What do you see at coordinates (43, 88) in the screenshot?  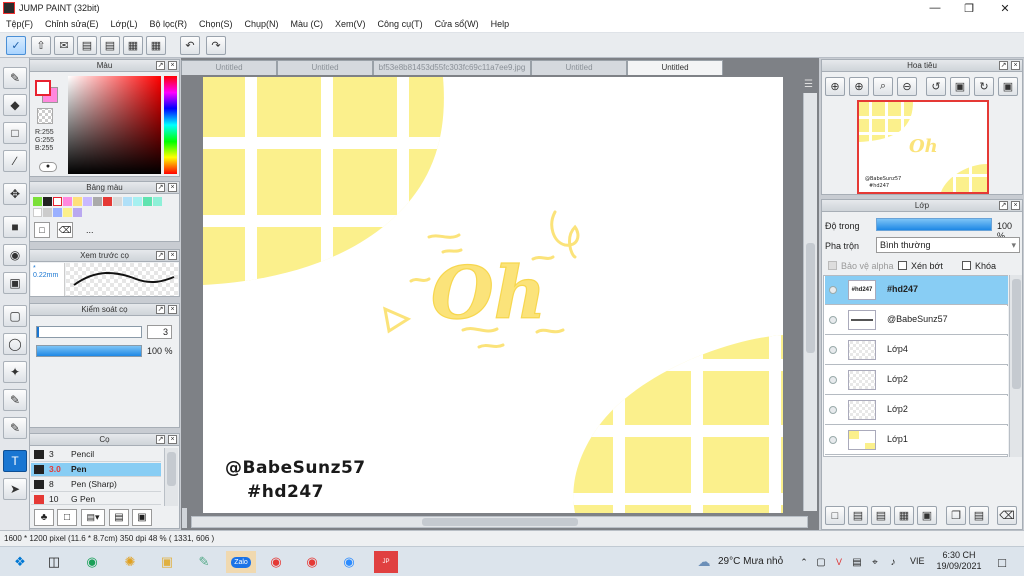 I see `foreground-color-swatch` at bounding box center [43, 88].